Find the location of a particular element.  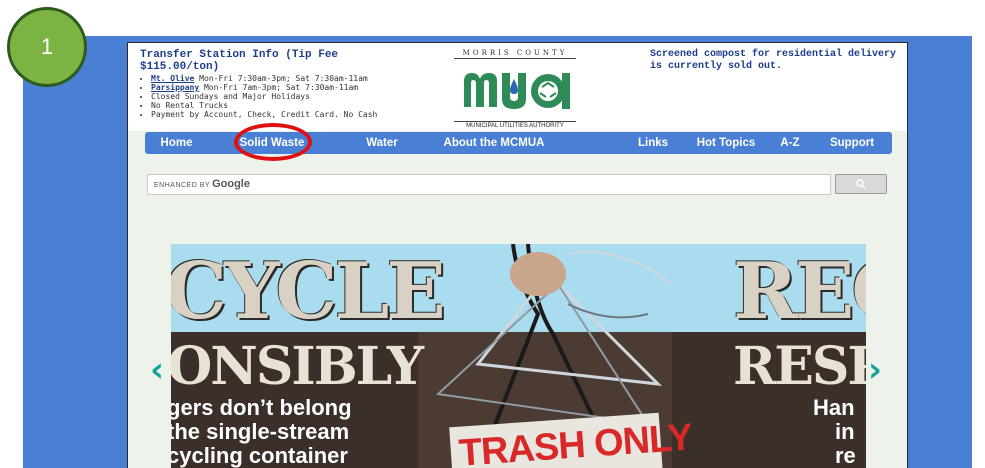

enhanced-by-label: ENHANCED BY is located at coordinates (182, 185).